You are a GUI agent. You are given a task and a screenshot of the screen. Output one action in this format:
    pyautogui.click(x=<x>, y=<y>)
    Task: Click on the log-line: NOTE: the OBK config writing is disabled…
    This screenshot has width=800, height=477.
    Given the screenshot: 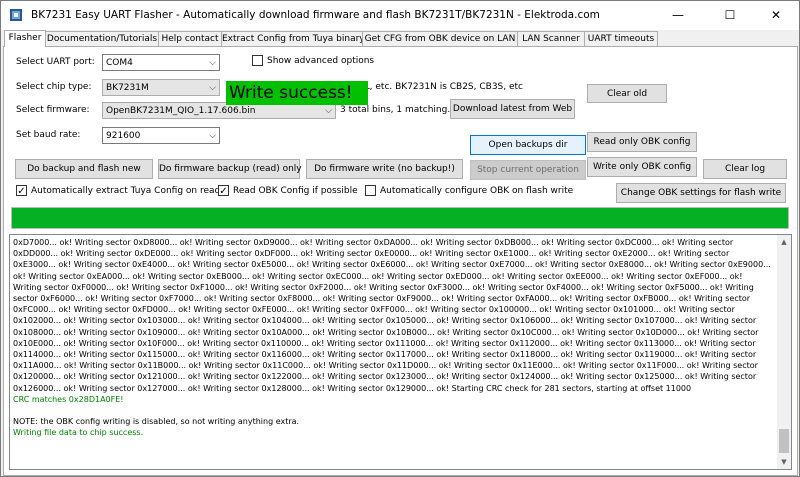 What is the action you would take?
    pyautogui.click(x=156, y=422)
    